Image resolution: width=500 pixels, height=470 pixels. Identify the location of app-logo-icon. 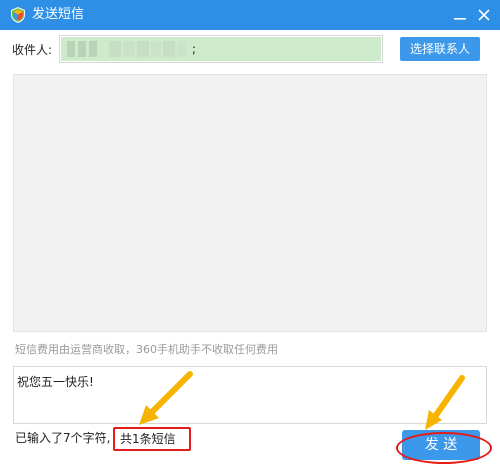
(18, 15).